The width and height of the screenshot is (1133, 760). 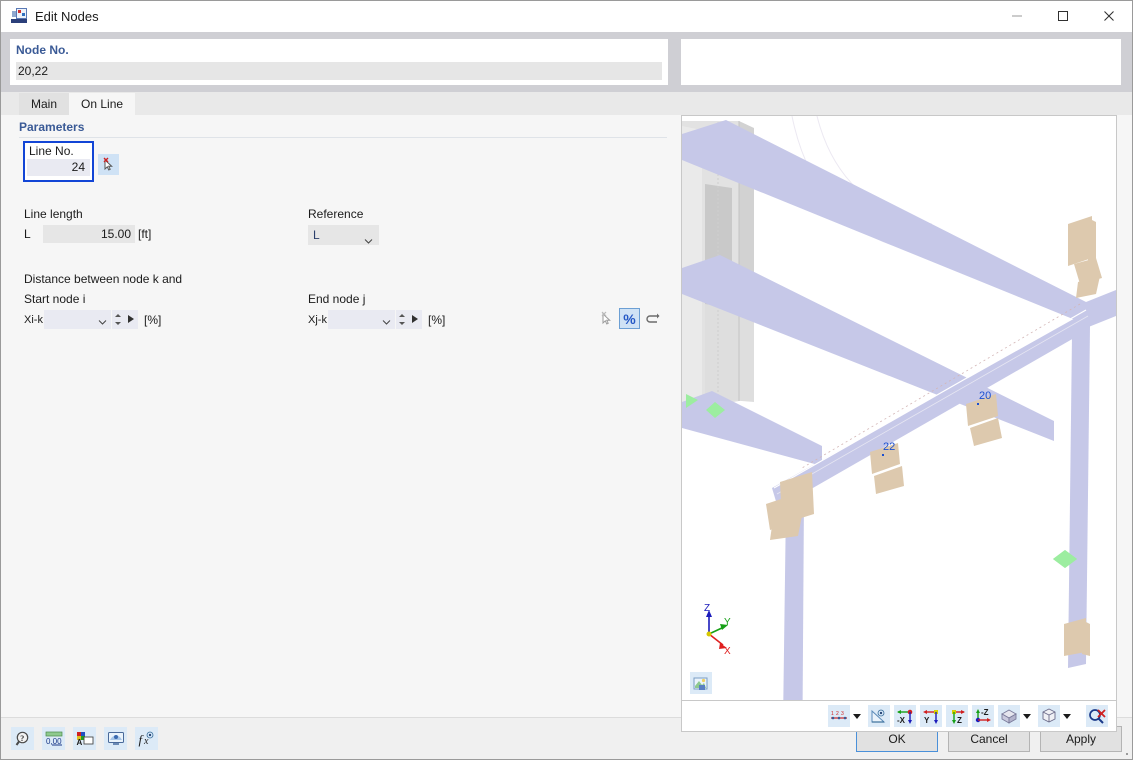 What do you see at coordinates (317, 319) in the screenshot?
I see `end-node-symbol: Xj-k` at bounding box center [317, 319].